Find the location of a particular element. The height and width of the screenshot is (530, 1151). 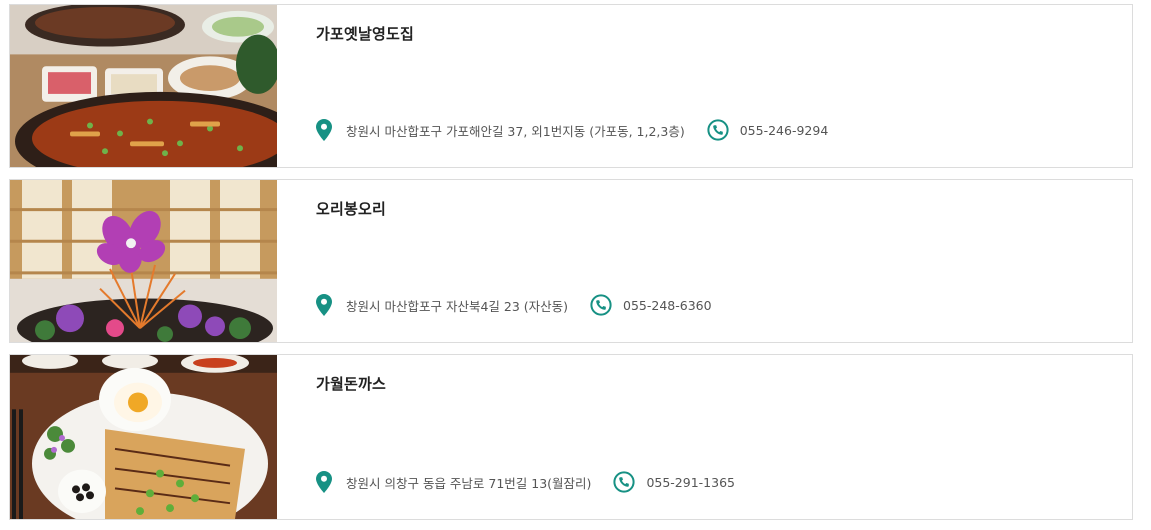

restaurant-phone: 055-248-6360 is located at coordinates (667, 305).